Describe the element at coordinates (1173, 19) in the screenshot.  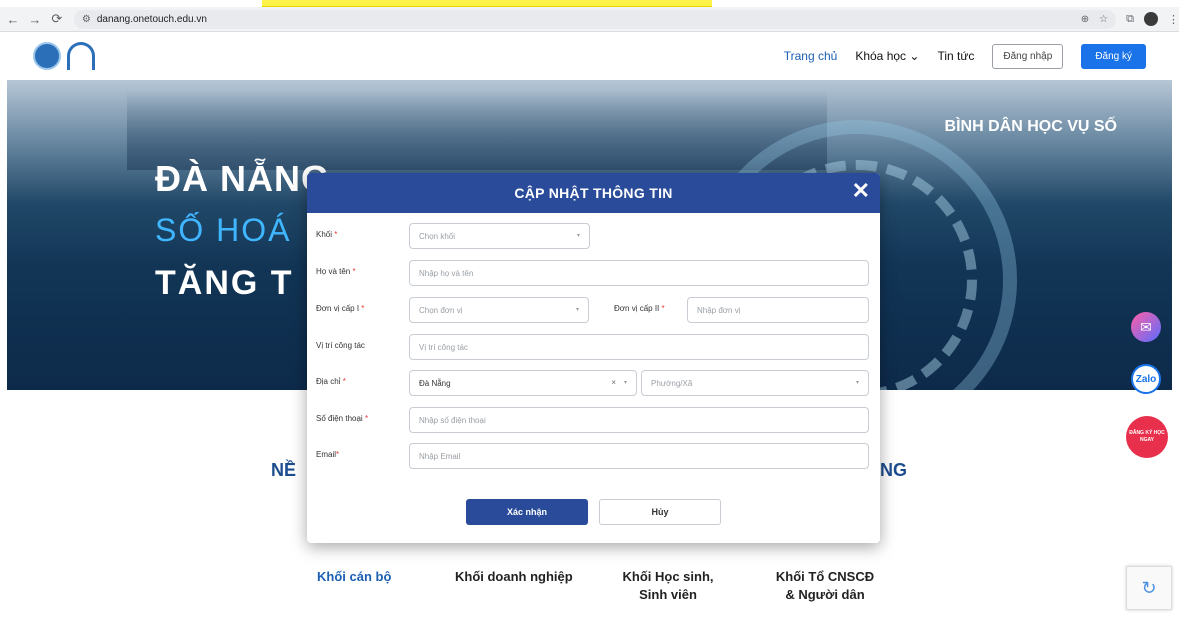
I see `menu-icon: ⋮` at that location.